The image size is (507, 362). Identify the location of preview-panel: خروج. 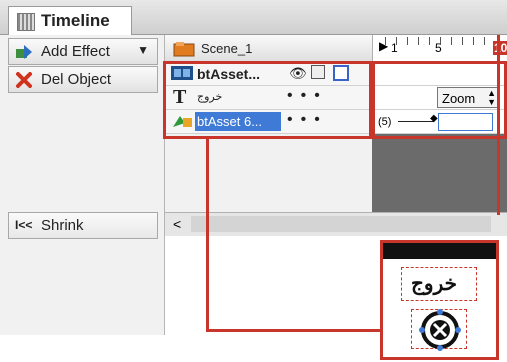
(439, 300).